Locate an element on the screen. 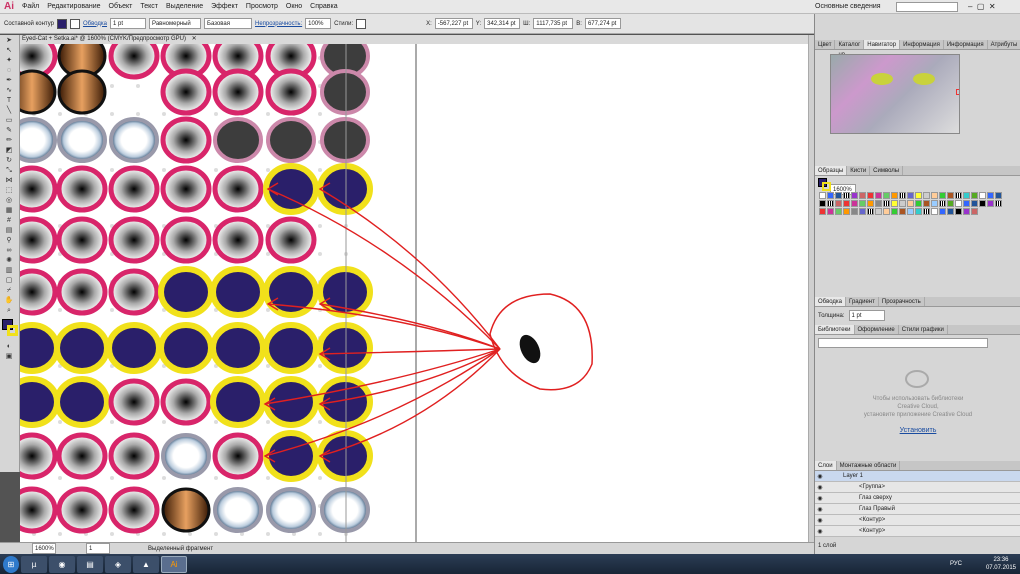 Image resolution: width=1020 pixels, height=574 pixels. current-stroke-swatch is located at coordinates (826, 186).